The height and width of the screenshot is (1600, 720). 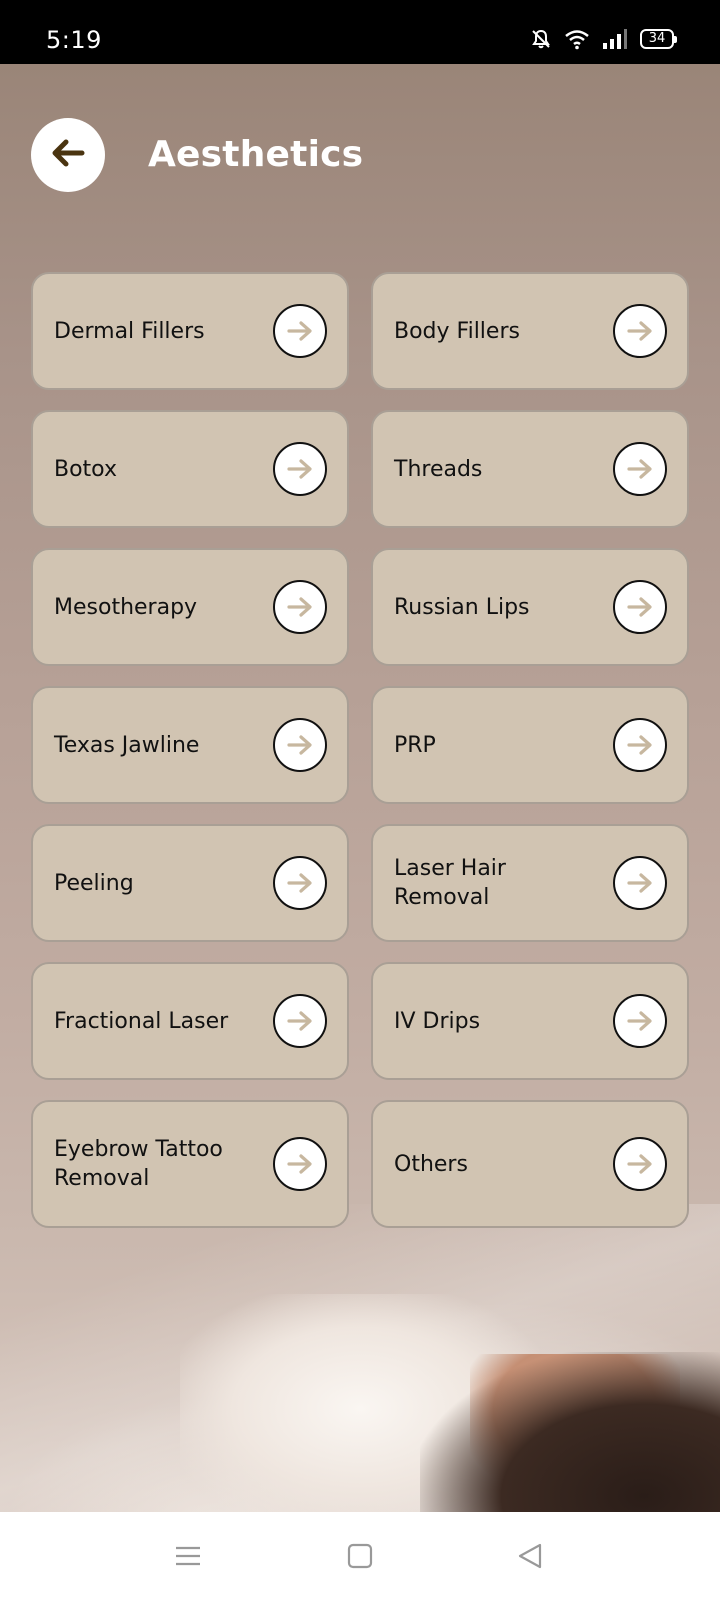 What do you see at coordinates (658, 39) in the screenshot?
I see `battery-icon: 34` at bounding box center [658, 39].